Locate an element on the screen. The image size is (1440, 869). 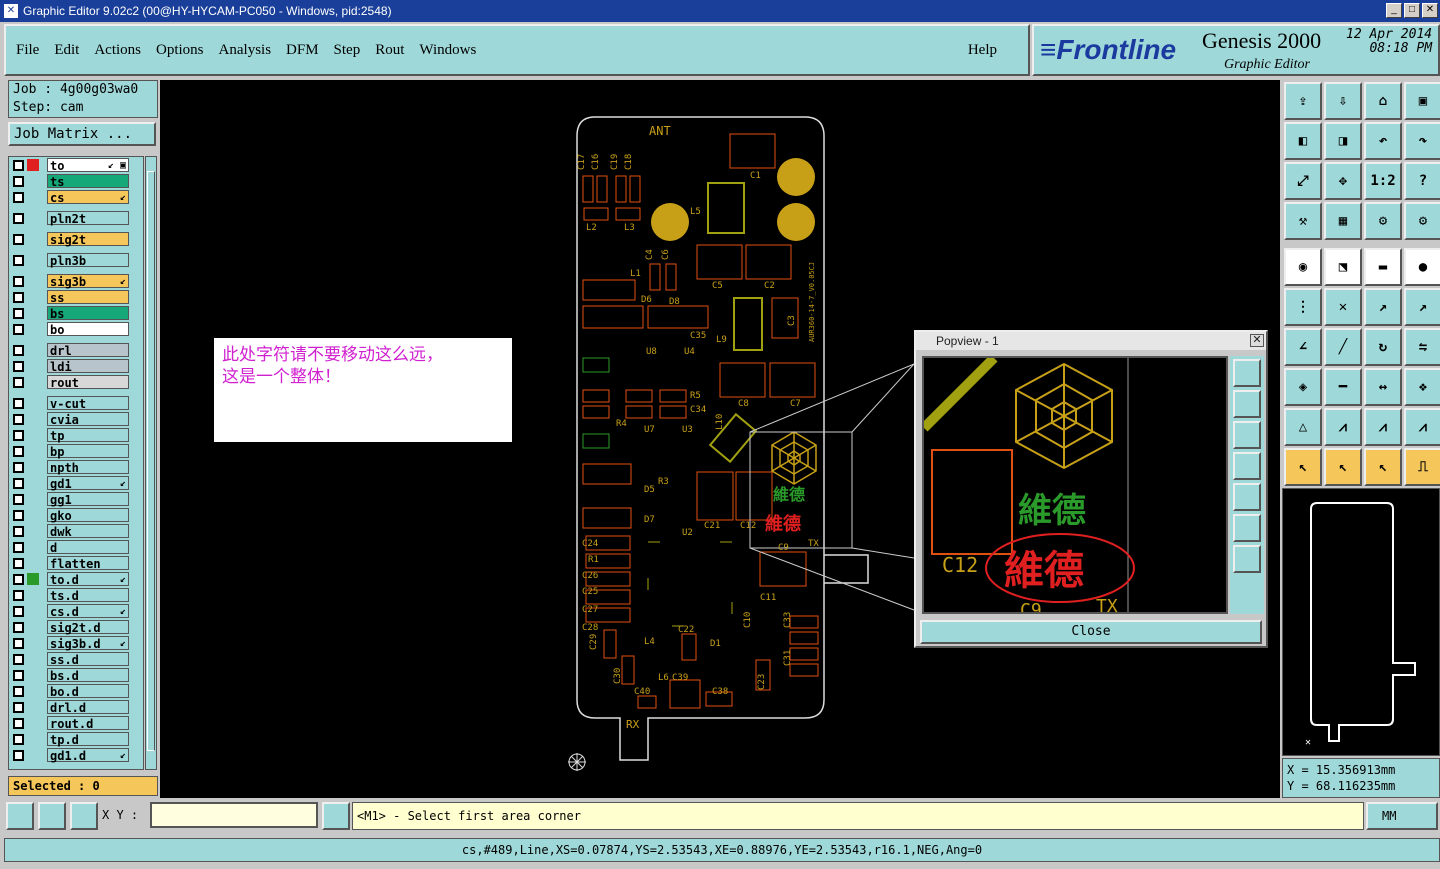
layer-row: cs.d ↙ is located at coordinates (76, 611).